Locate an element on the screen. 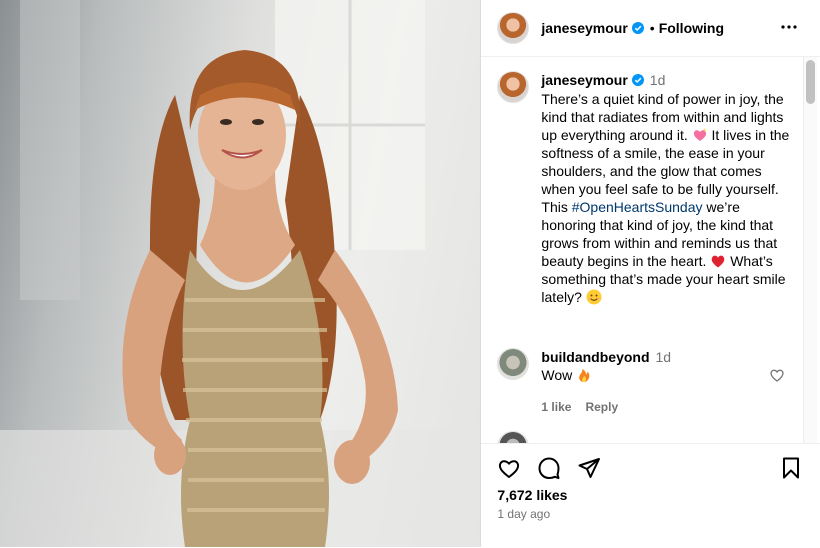 This screenshot has width=820, height=548. likes-count: 7,672 likes is located at coordinates (532, 495).